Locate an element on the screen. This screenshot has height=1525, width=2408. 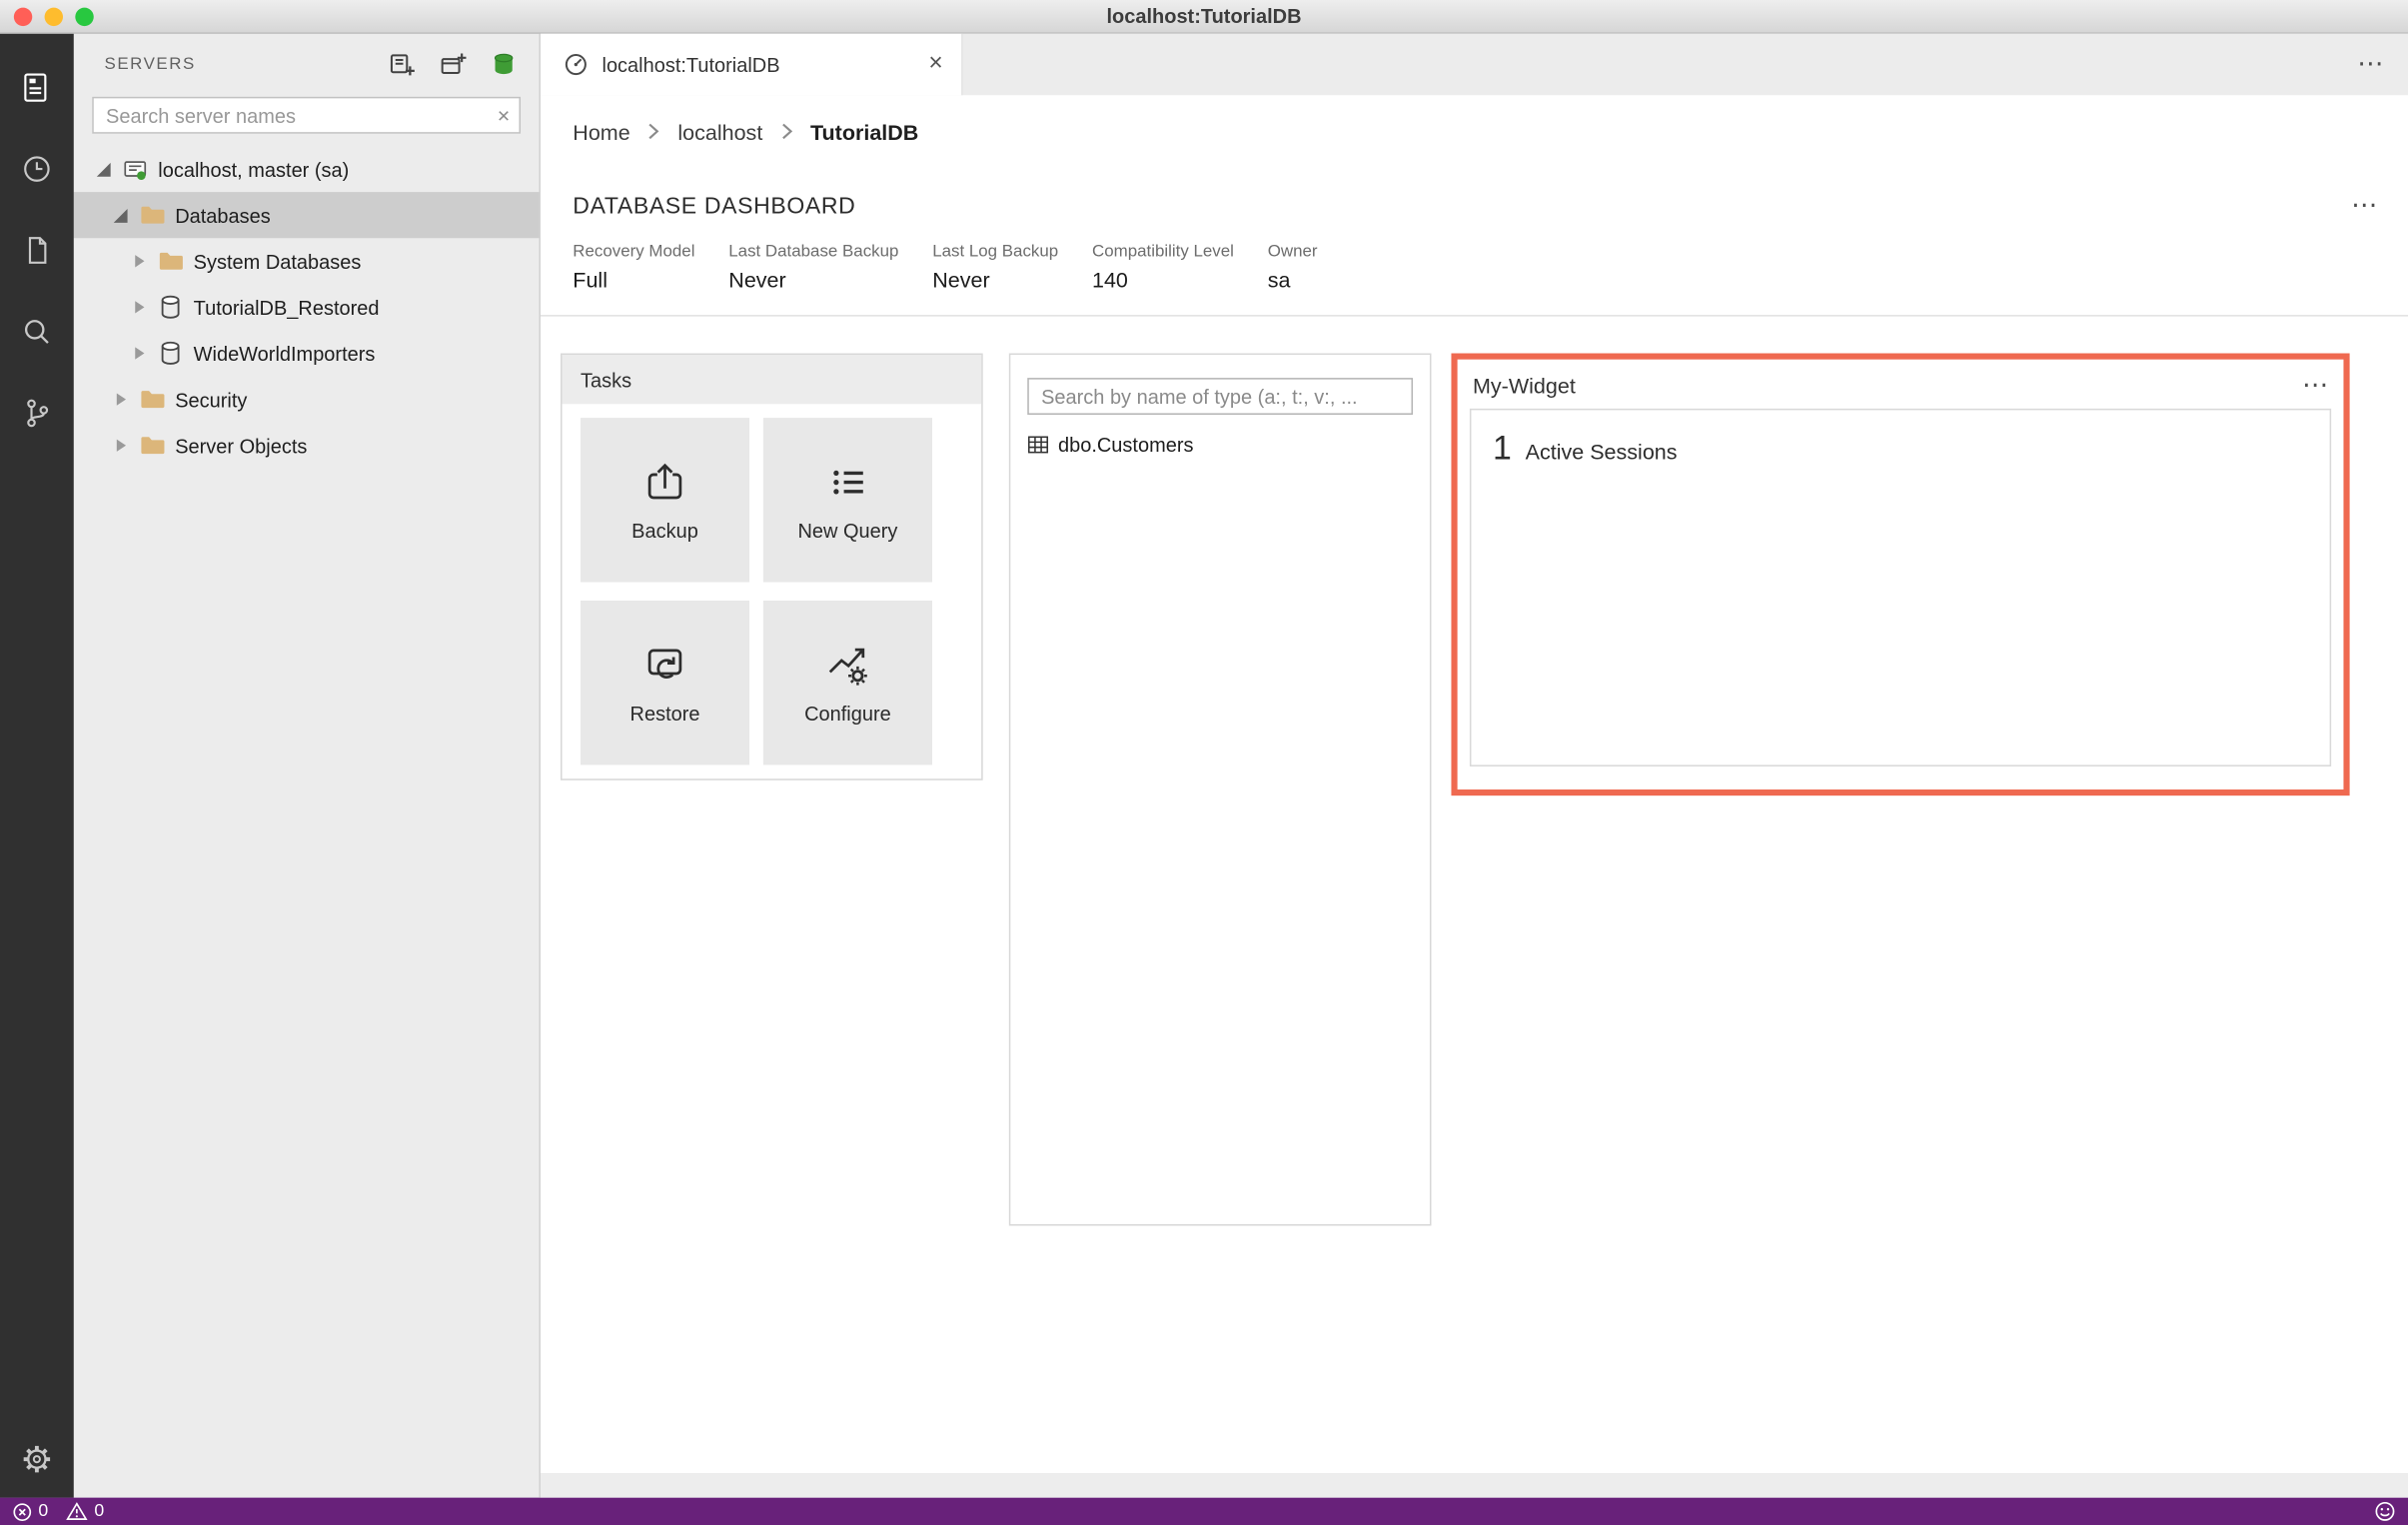
tree-item-server-objects: Server Objects is located at coordinates (307, 446).